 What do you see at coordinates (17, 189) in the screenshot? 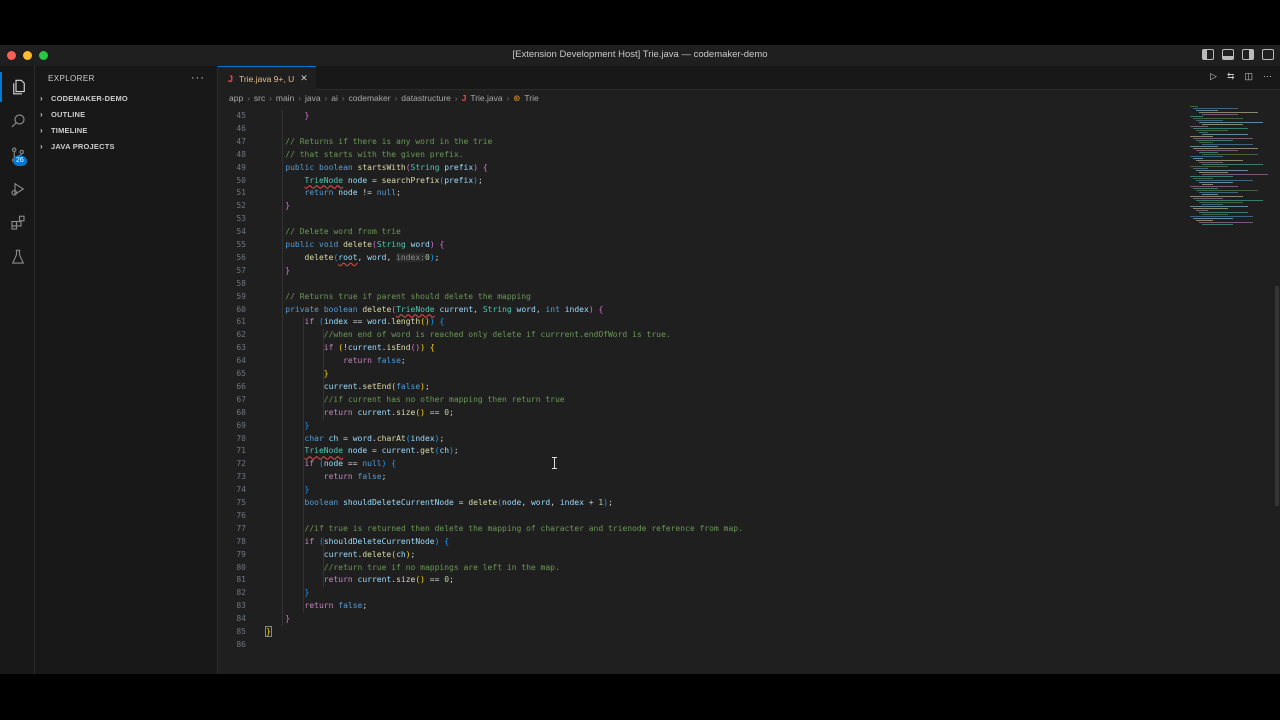
I see `run-debug-icon` at bounding box center [17, 189].